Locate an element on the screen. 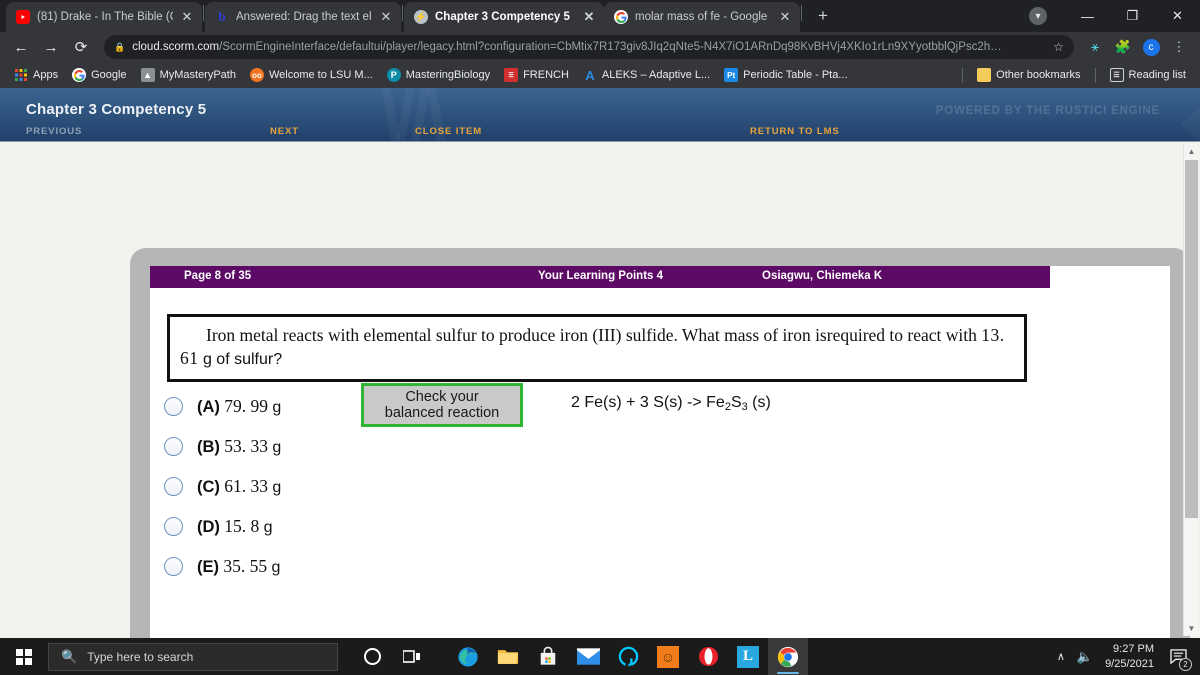 The image size is (1200, 675). page-scrollbar: ▲ ▼ is located at coordinates (1190, 390).